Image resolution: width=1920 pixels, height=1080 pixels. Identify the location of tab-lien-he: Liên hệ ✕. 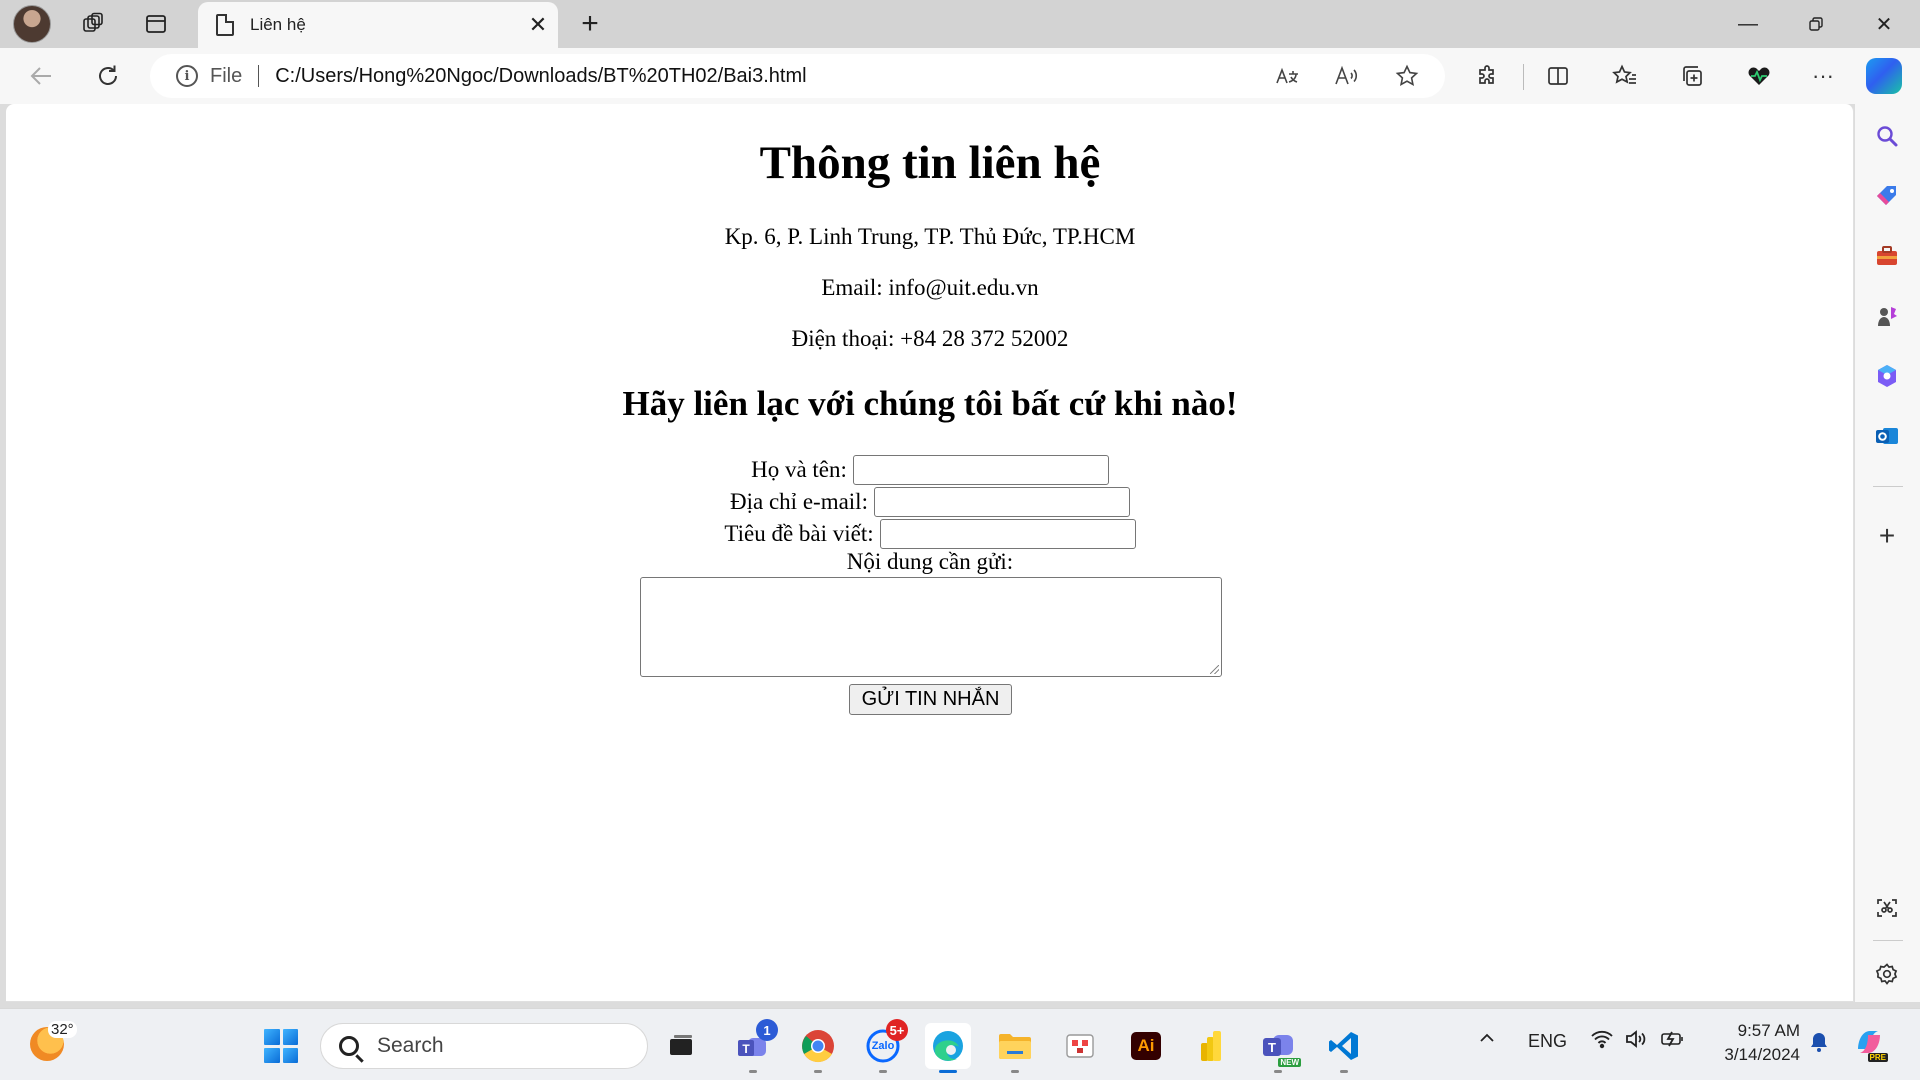
(378, 25).